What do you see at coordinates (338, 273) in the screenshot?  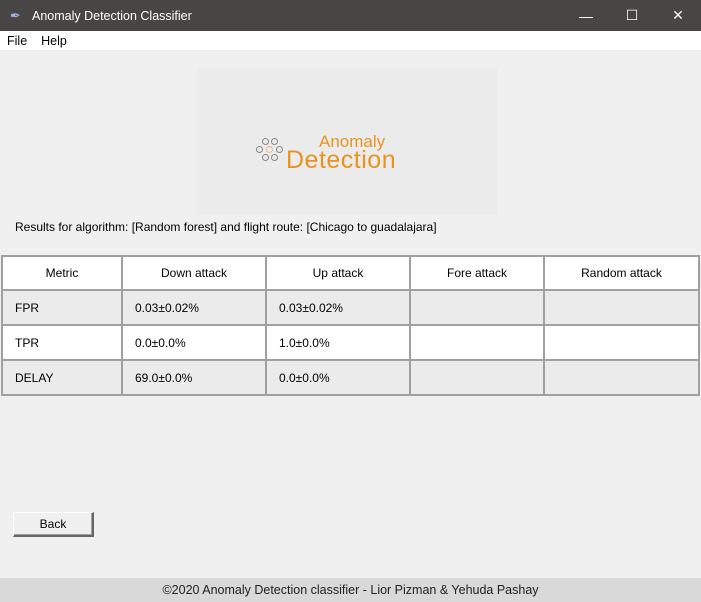 I see `header-up-attack: Up attack` at bounding box center [338, 273].